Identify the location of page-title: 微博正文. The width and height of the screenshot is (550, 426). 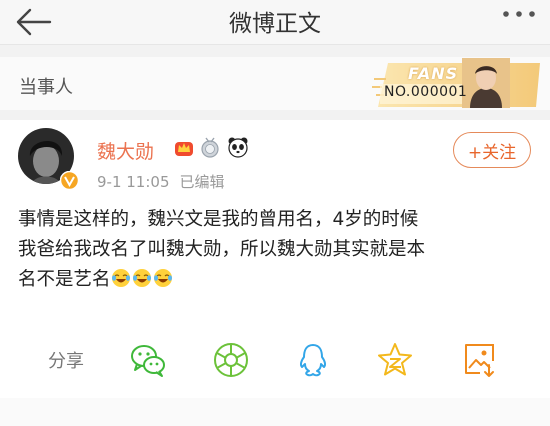
(275, 24).